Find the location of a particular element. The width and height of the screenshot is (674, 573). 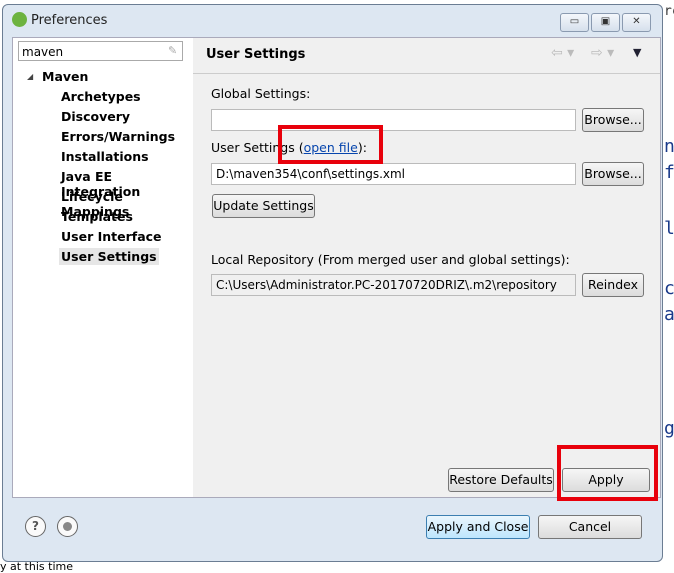

tree-item: Errors/Warnings is located at coordinates (118, 136).